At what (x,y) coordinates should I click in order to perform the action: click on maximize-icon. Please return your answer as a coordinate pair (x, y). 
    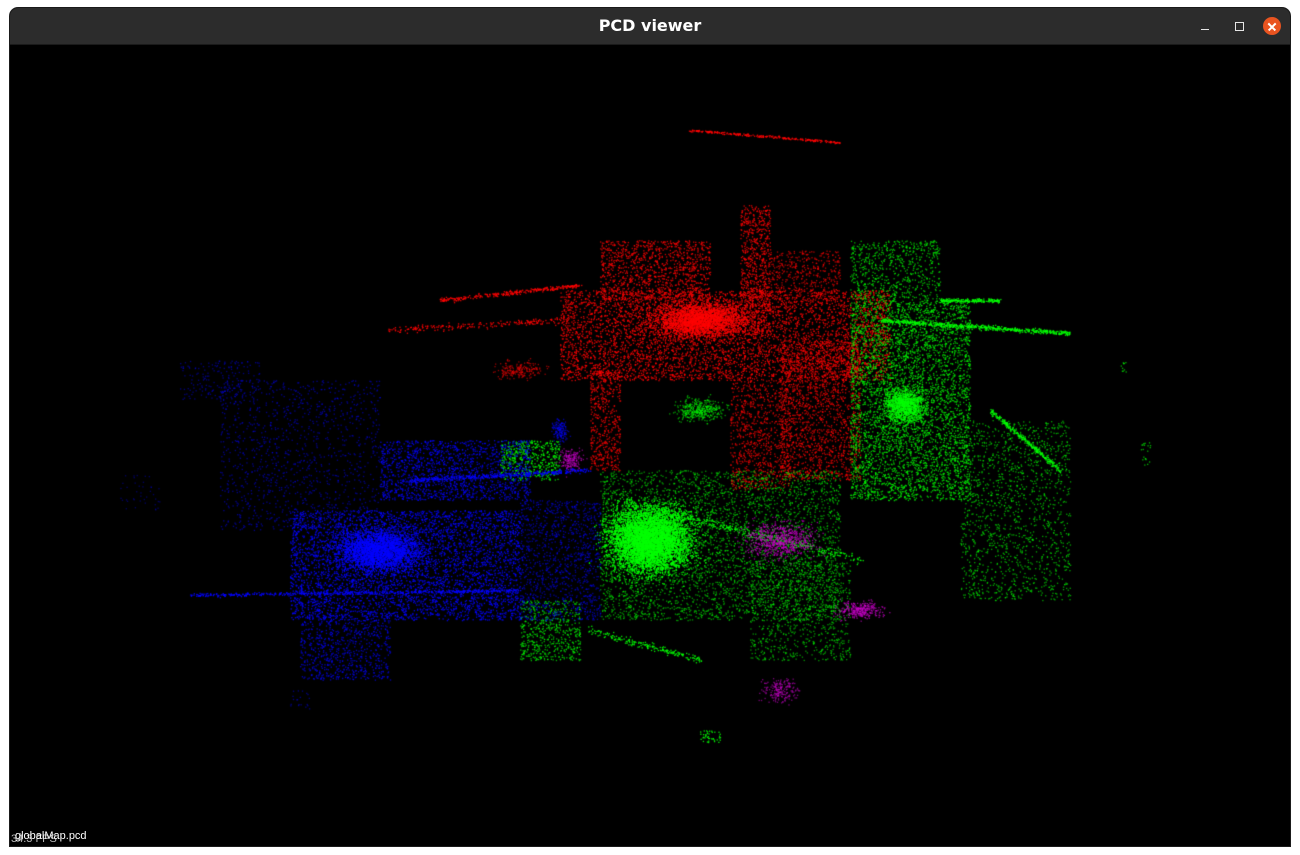
    Looking at the image, I should click on (1239, 26).